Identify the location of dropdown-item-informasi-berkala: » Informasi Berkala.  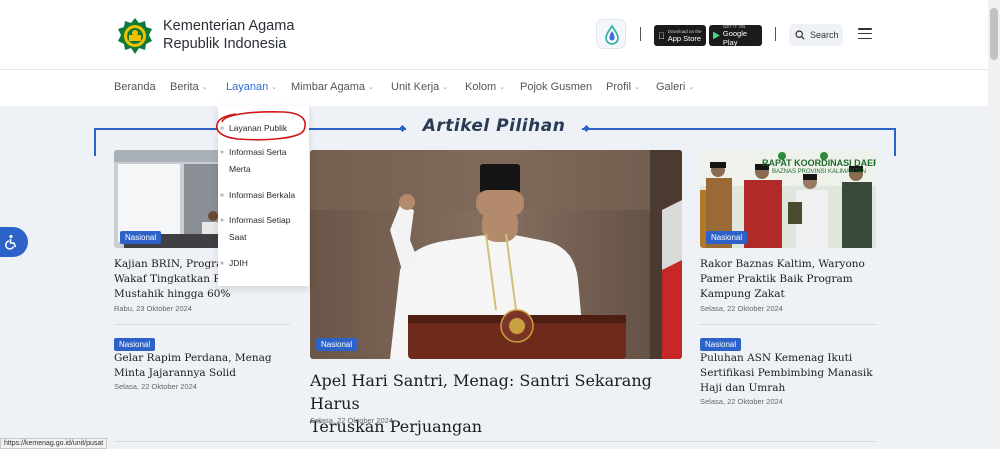
(257, 195).